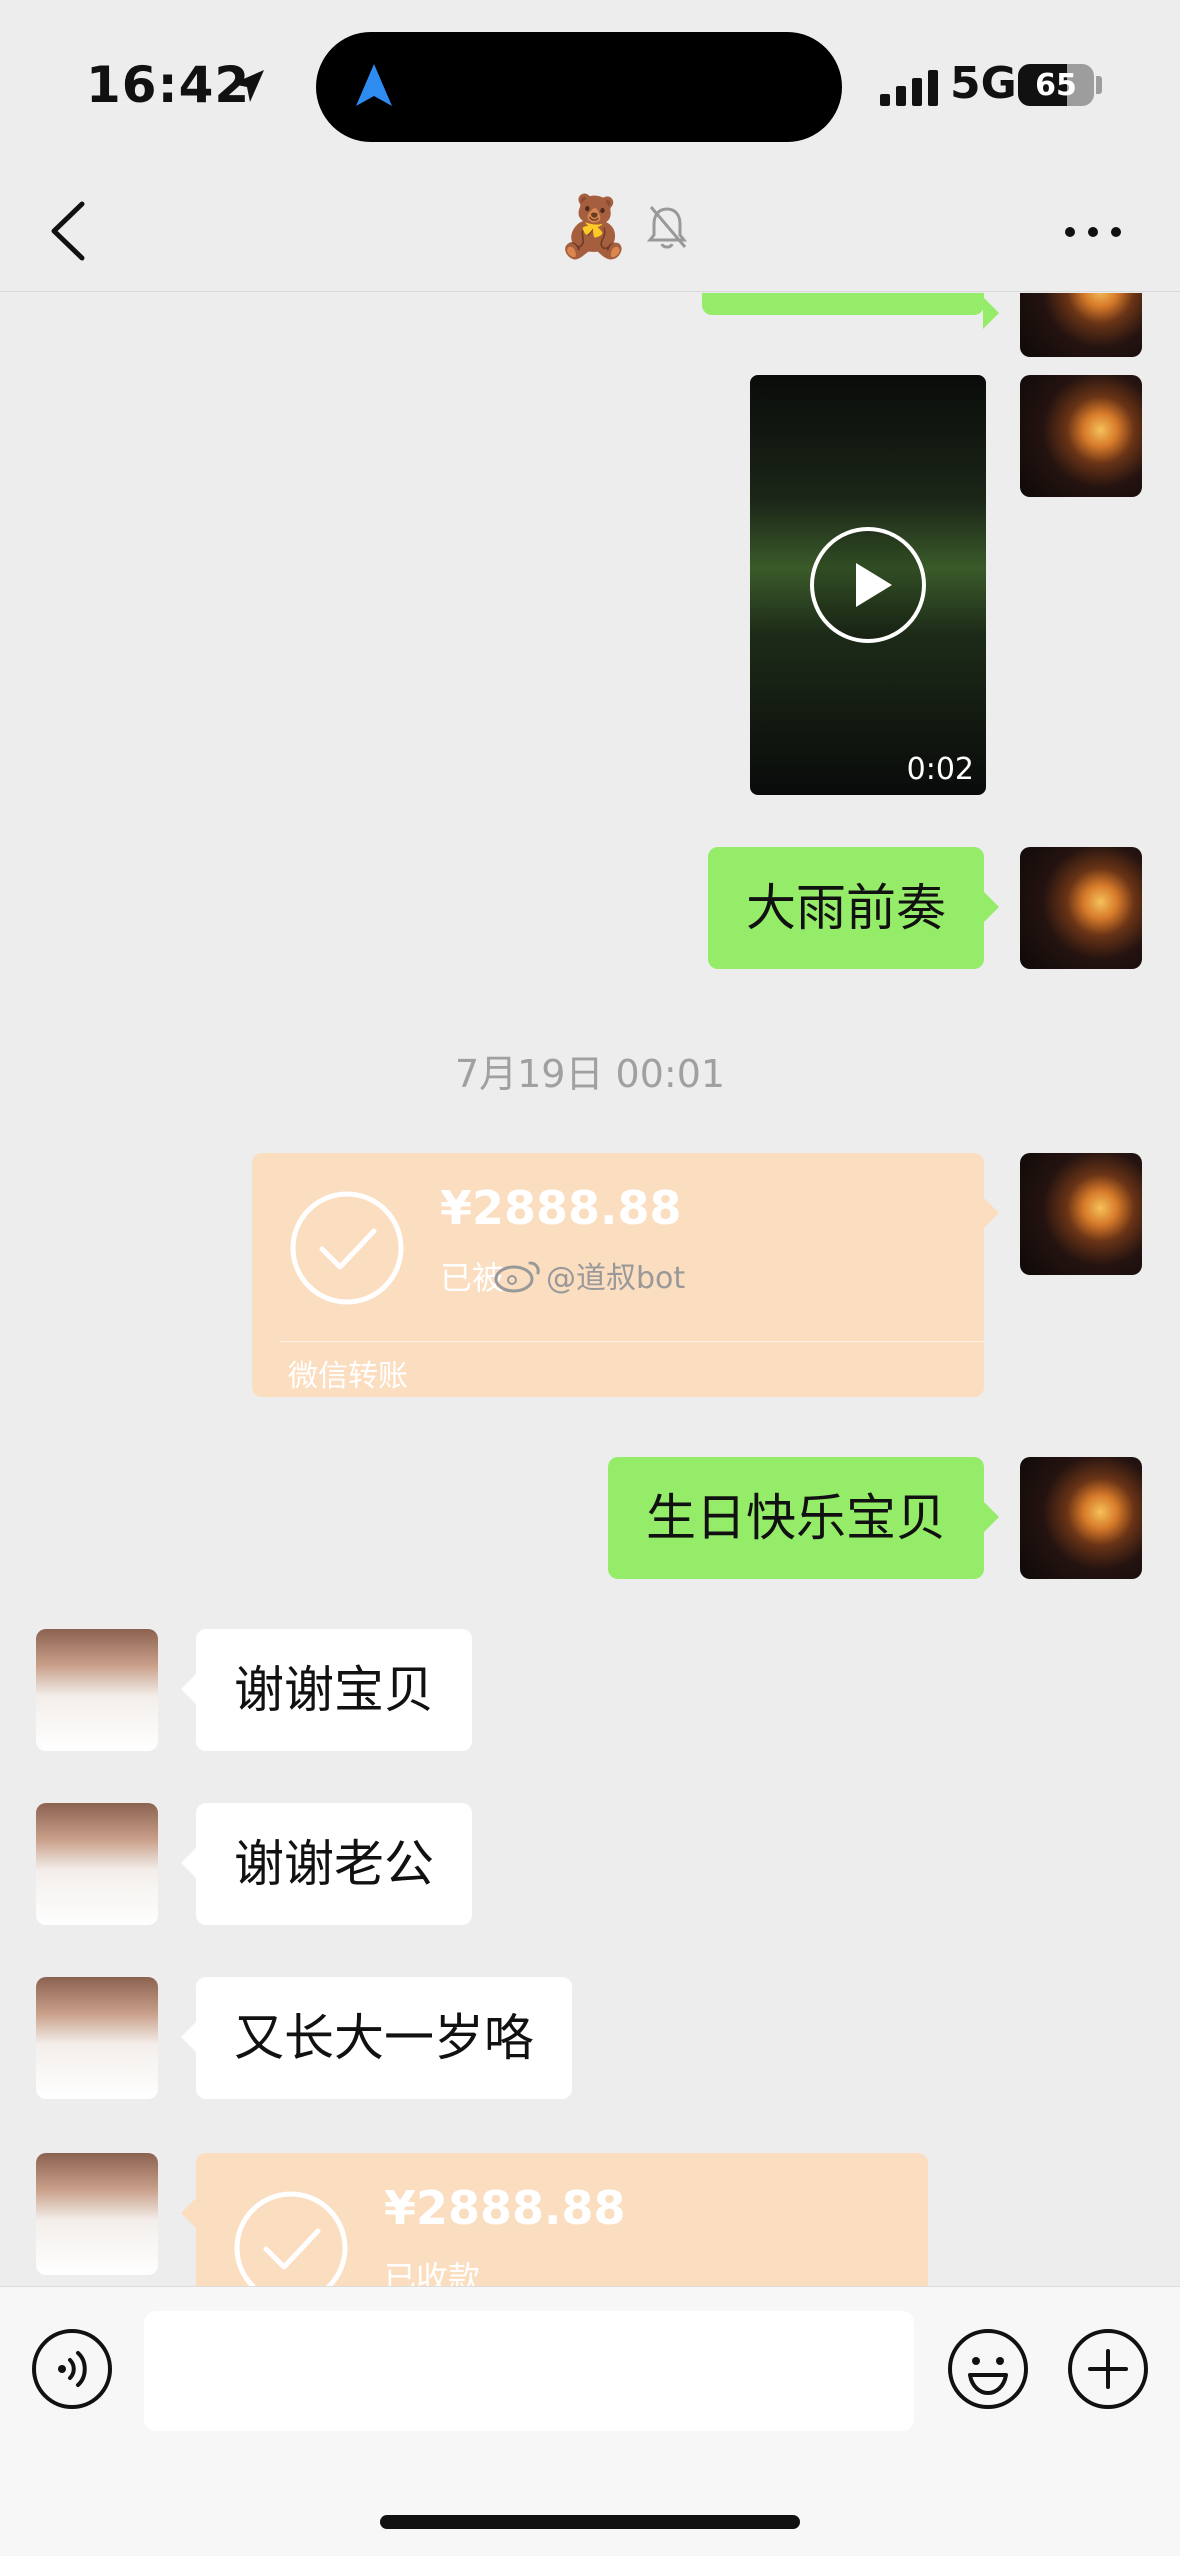 This screenshot has width=1180, height=2556. I want to click on status-bar: 16:42 5G 65, so click(590, 85).